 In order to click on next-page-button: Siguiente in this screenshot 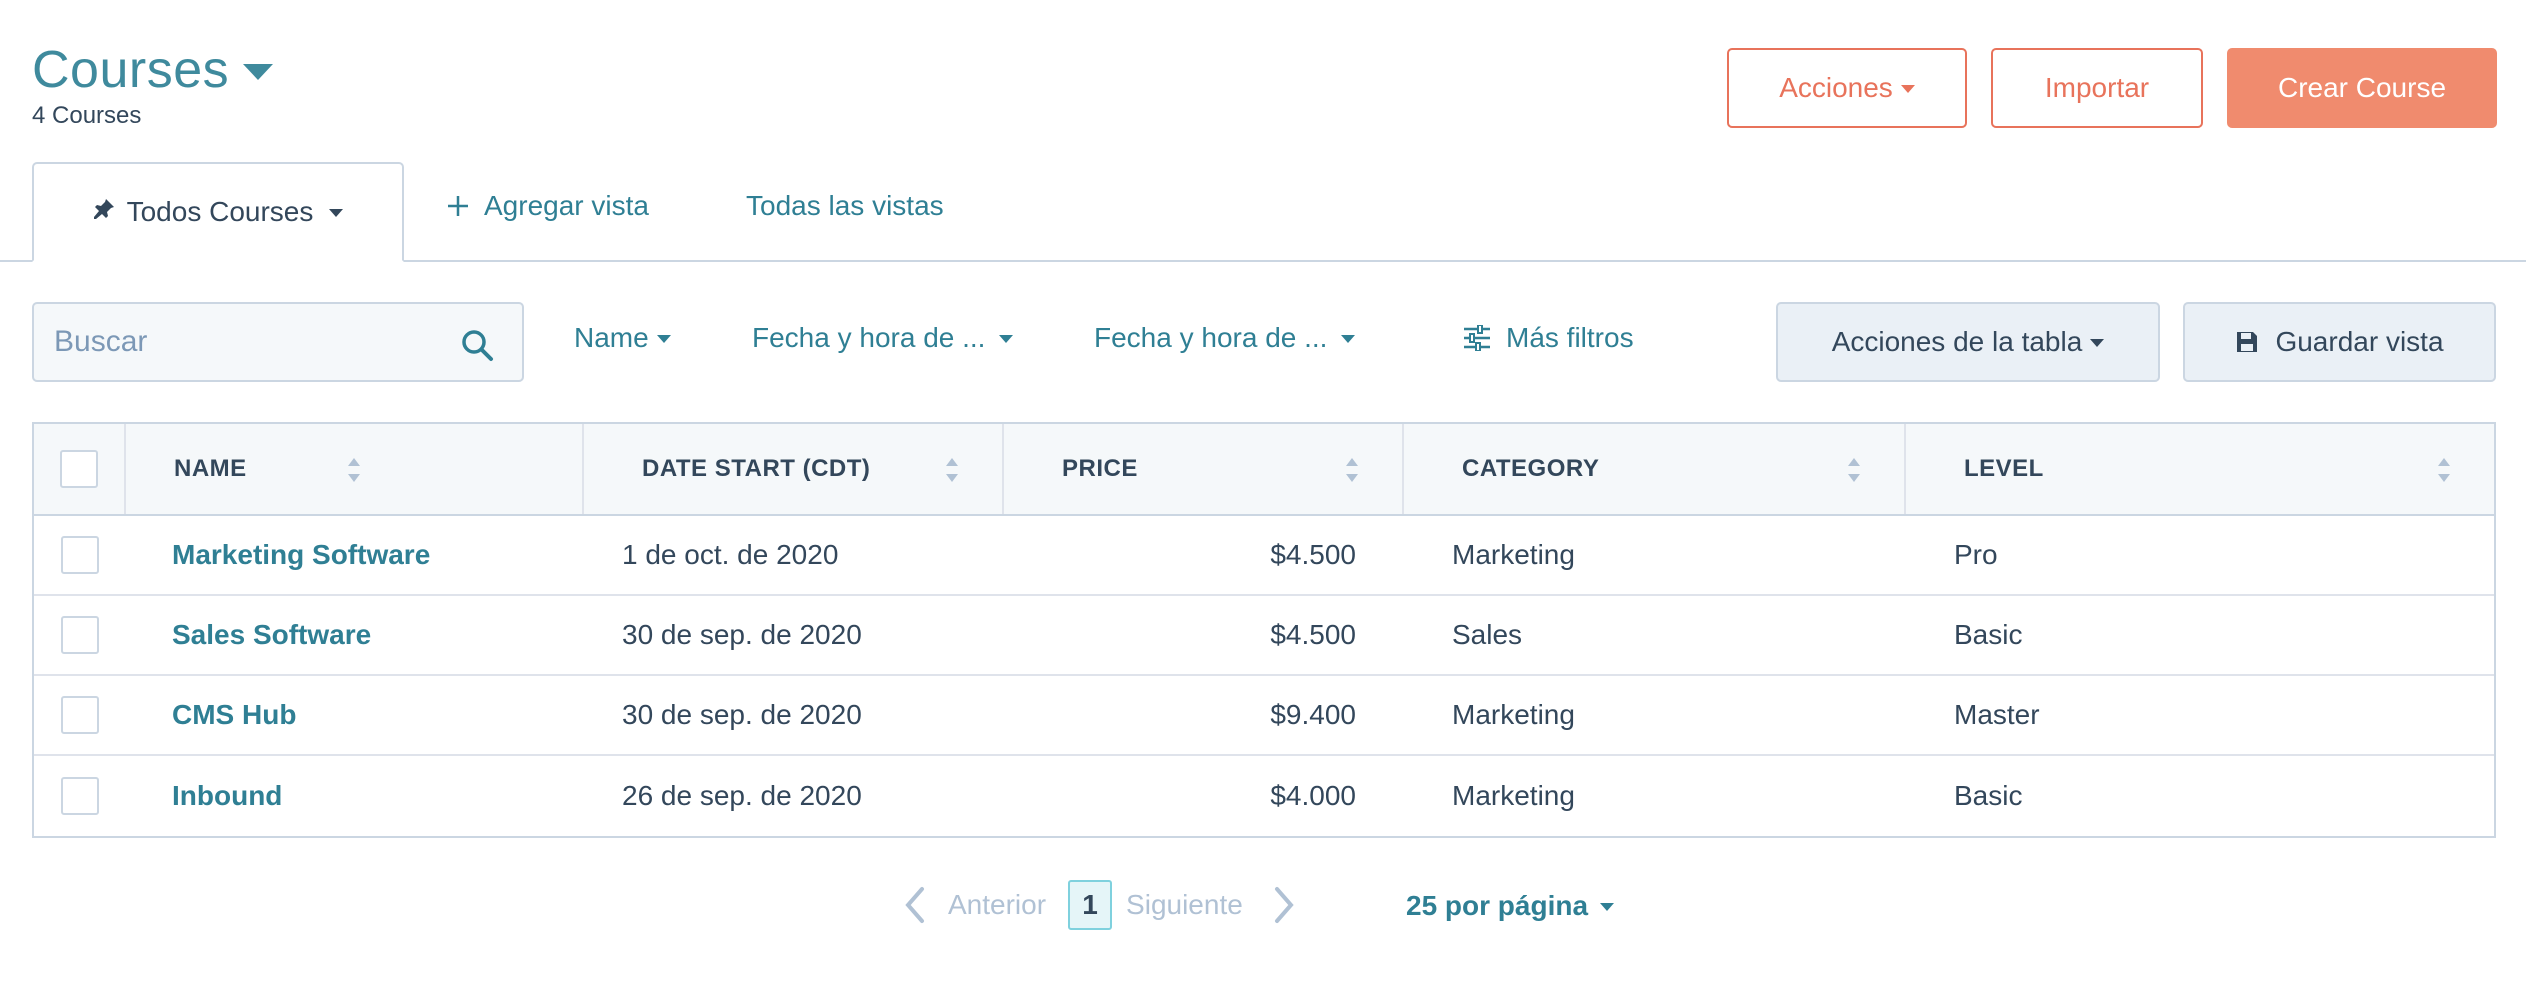, I will do `click(1184, 905)`.